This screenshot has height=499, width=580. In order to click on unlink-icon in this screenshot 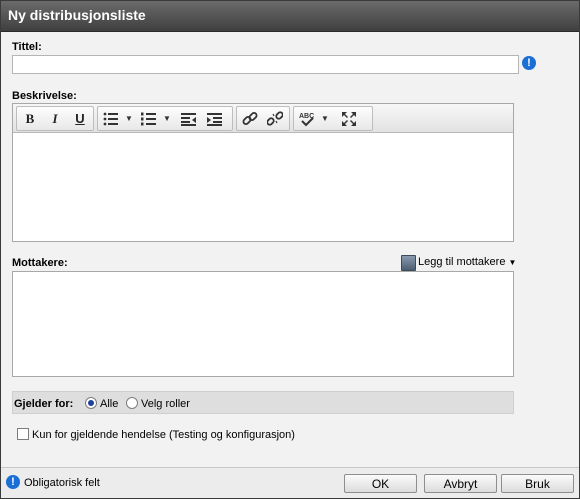, I will do `click(275, 118)`.